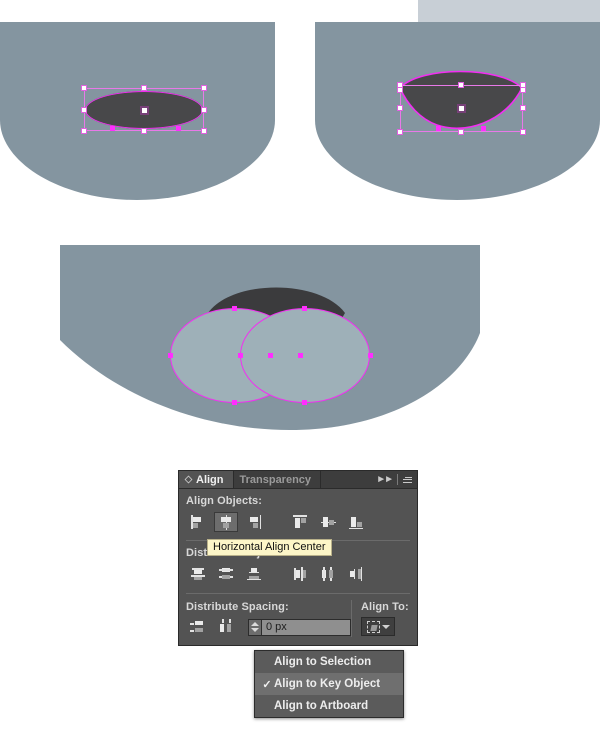  What do you see at coordinates (255, 630) in the screenshot?
I see `stepper-down-icon` at bounding box center [255, 630].